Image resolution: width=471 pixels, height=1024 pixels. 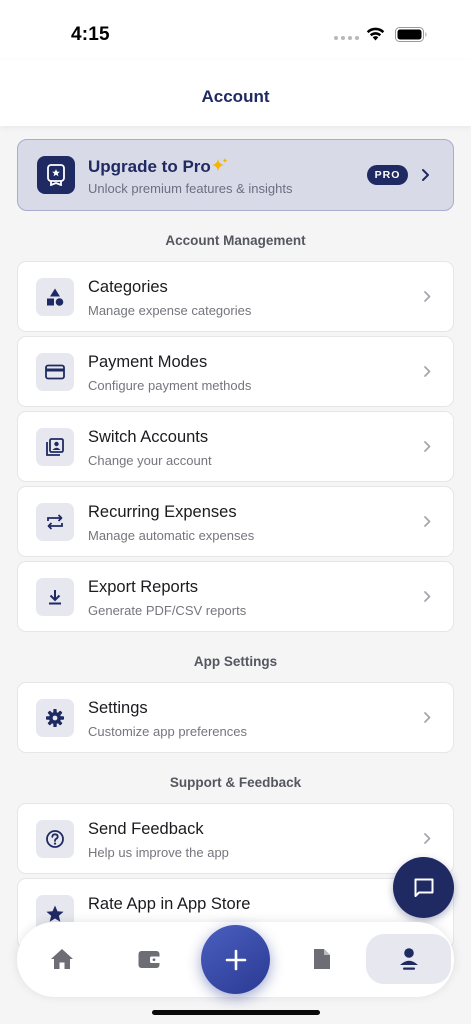 What do you see at coordinates (235, 96) in the screenshot?
I see `page-title: Account` at bounding box center [235, 96].